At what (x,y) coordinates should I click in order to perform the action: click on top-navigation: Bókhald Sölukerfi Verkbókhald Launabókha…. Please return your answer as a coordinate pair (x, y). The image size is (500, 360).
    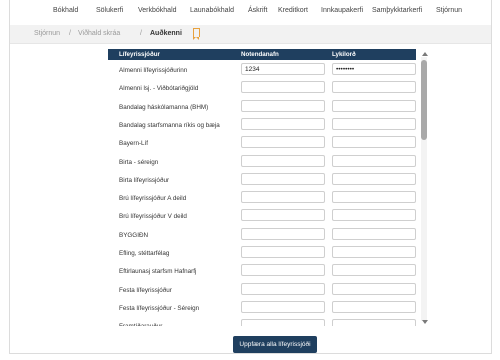
    Looking at the image, I should click on (250, 13).